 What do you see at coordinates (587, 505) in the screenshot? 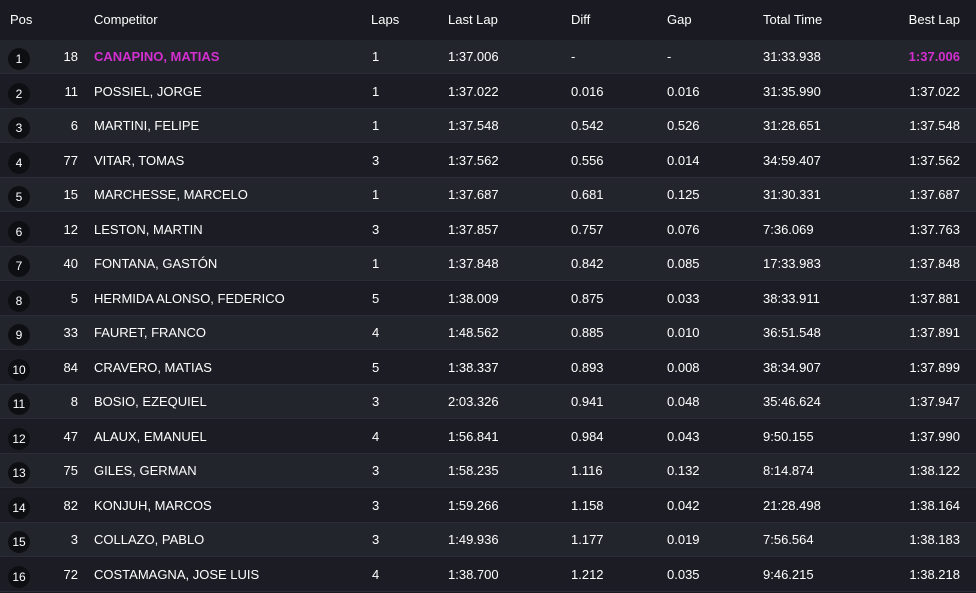
I see `diff-value: 1.158` at bounding box center [587, 505].